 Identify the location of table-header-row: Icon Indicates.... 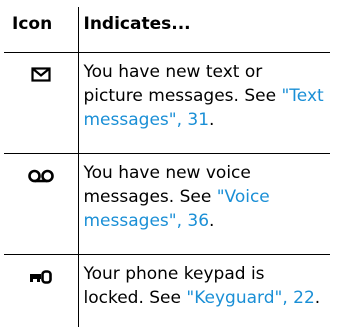
(167, 30).